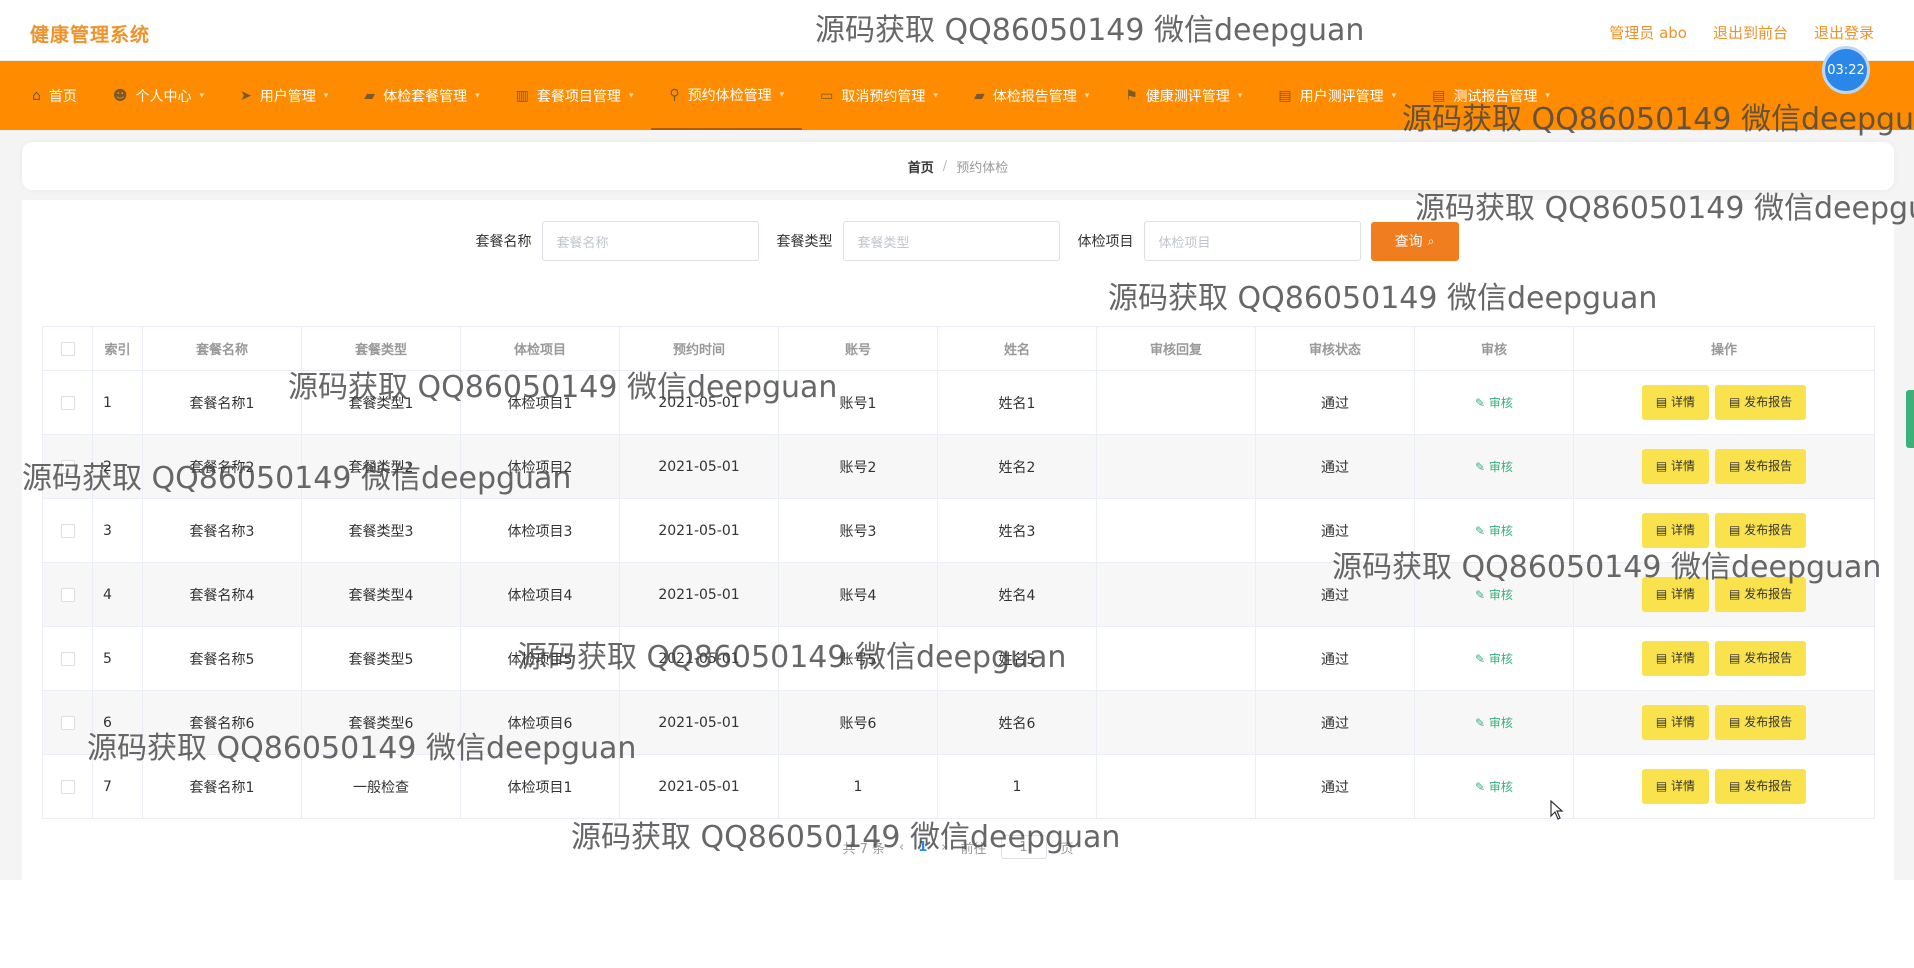 Image resolution: width=1914 pixels, height=968 pixels. I want to click on cell-name: 套餐名称6, so click(222, 722).